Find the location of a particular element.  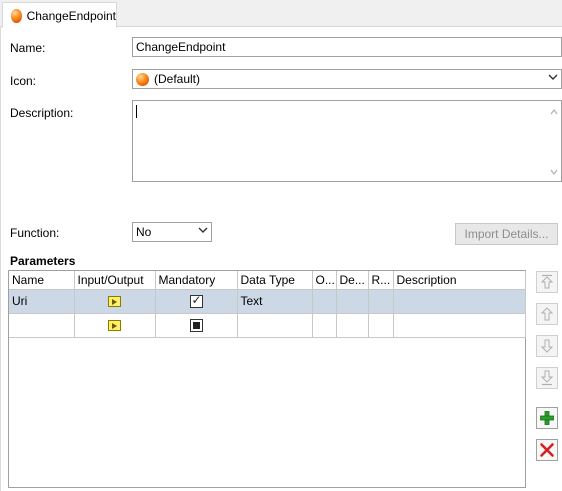

table-row is located at coordinates (267, 325).